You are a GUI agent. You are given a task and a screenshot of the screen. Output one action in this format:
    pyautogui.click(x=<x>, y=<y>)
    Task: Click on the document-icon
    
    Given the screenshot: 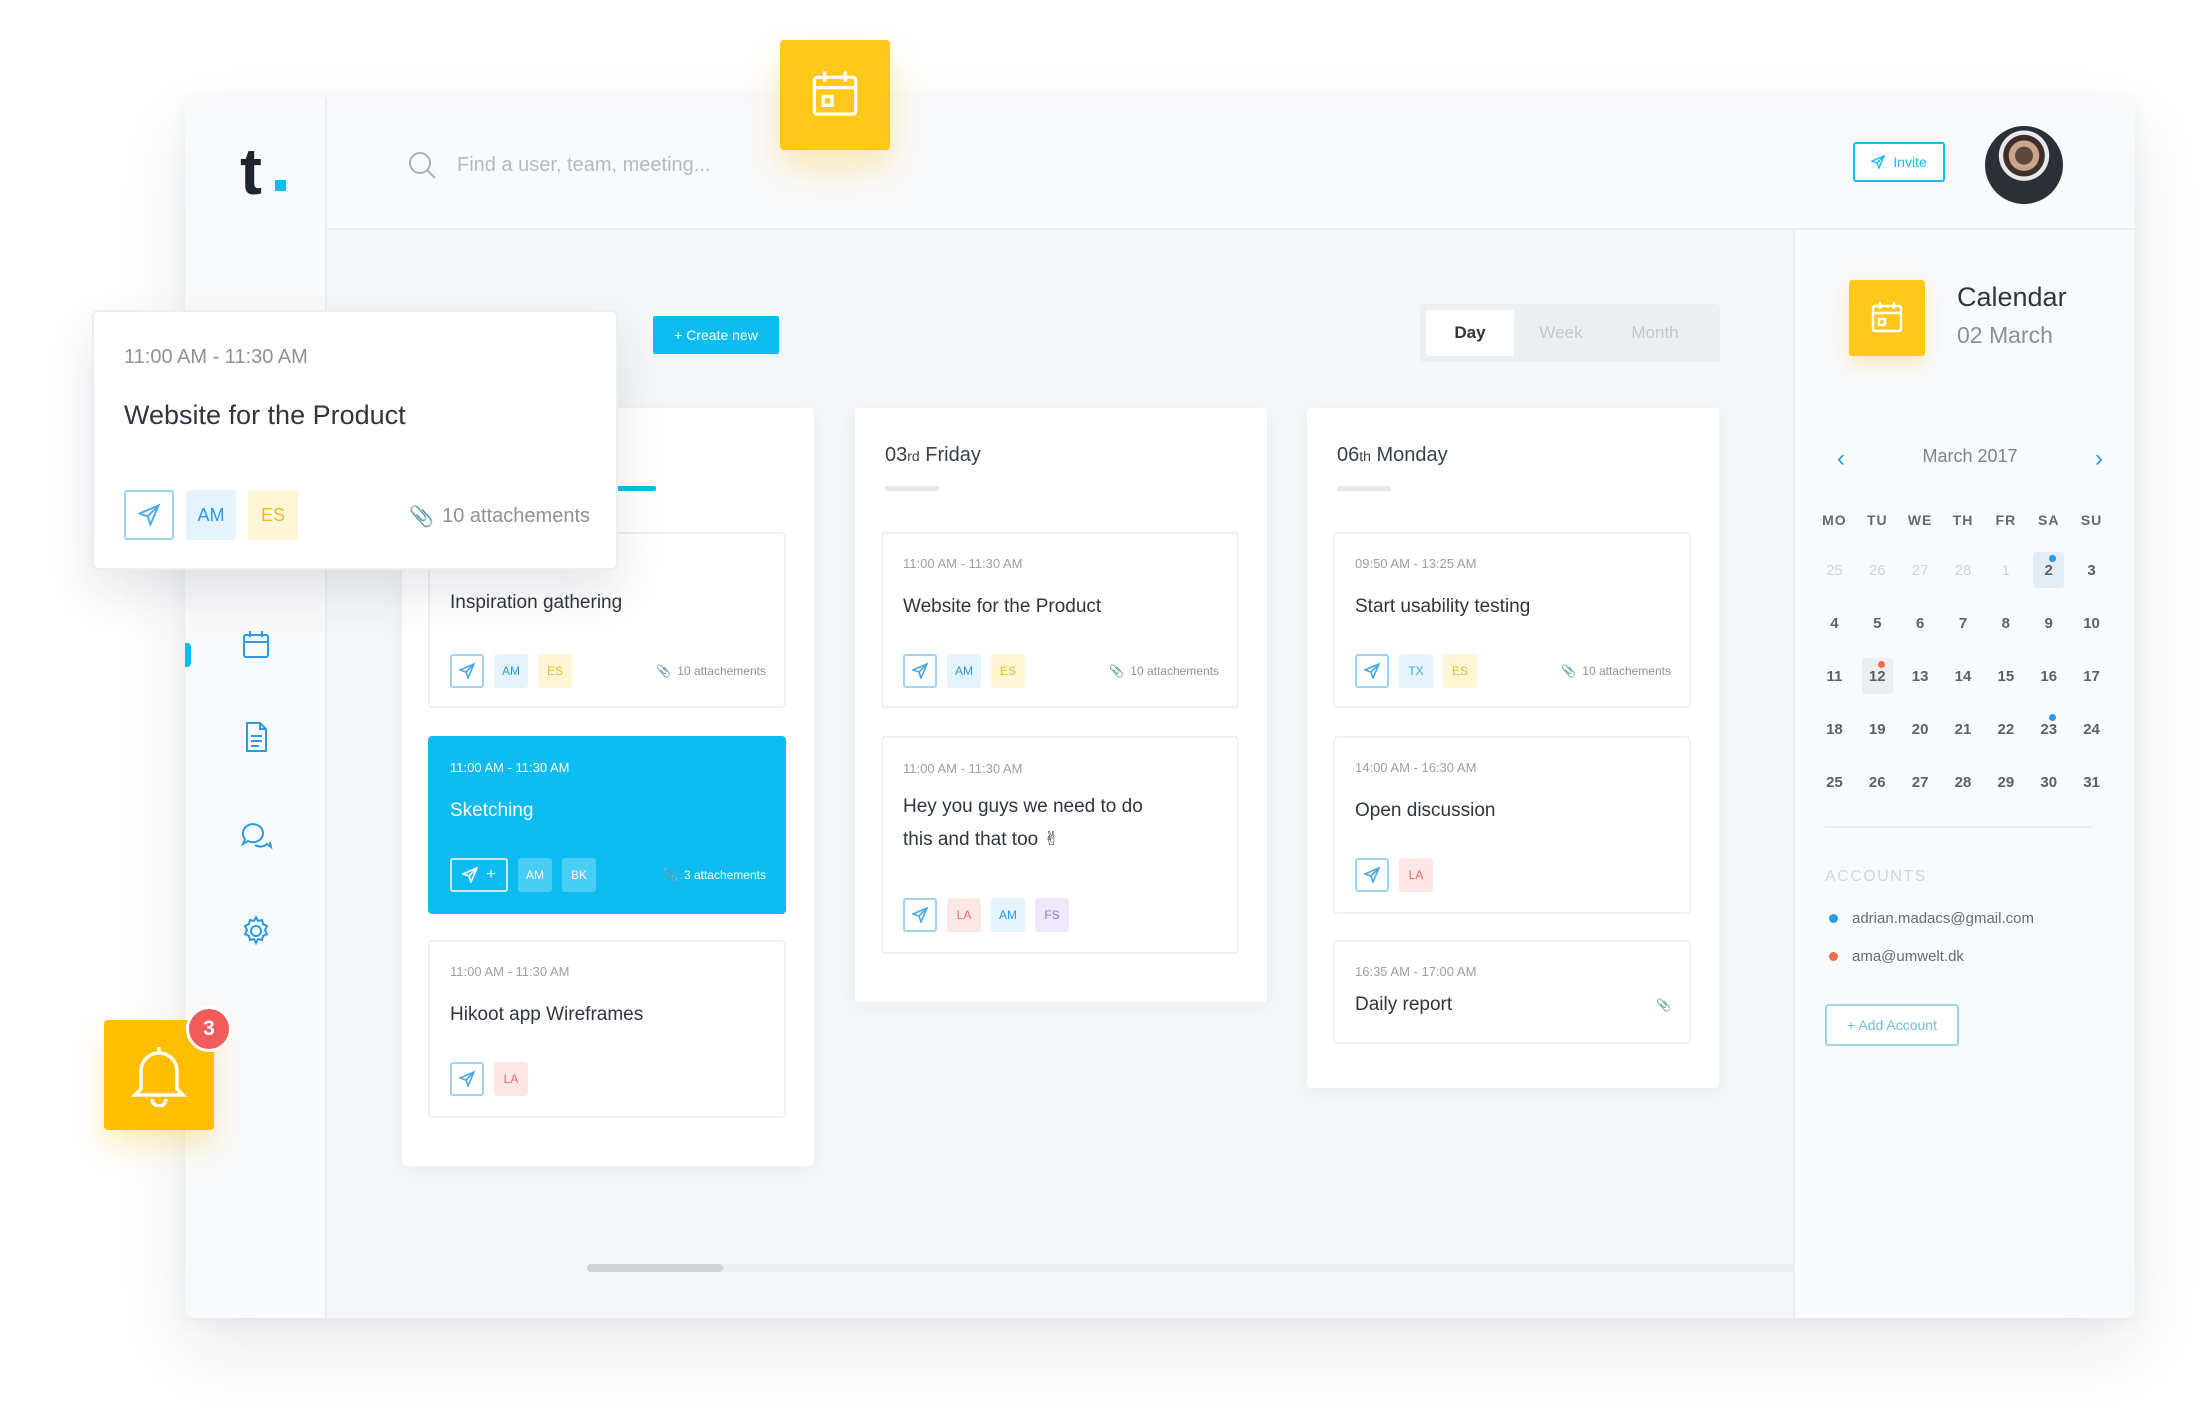 What is the action you would take?
    pyautogui.click(x=256, y=737)
    